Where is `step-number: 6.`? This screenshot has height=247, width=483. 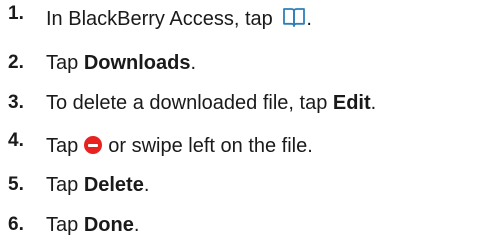 step-number: 6. is located at coordinates (16, 224).